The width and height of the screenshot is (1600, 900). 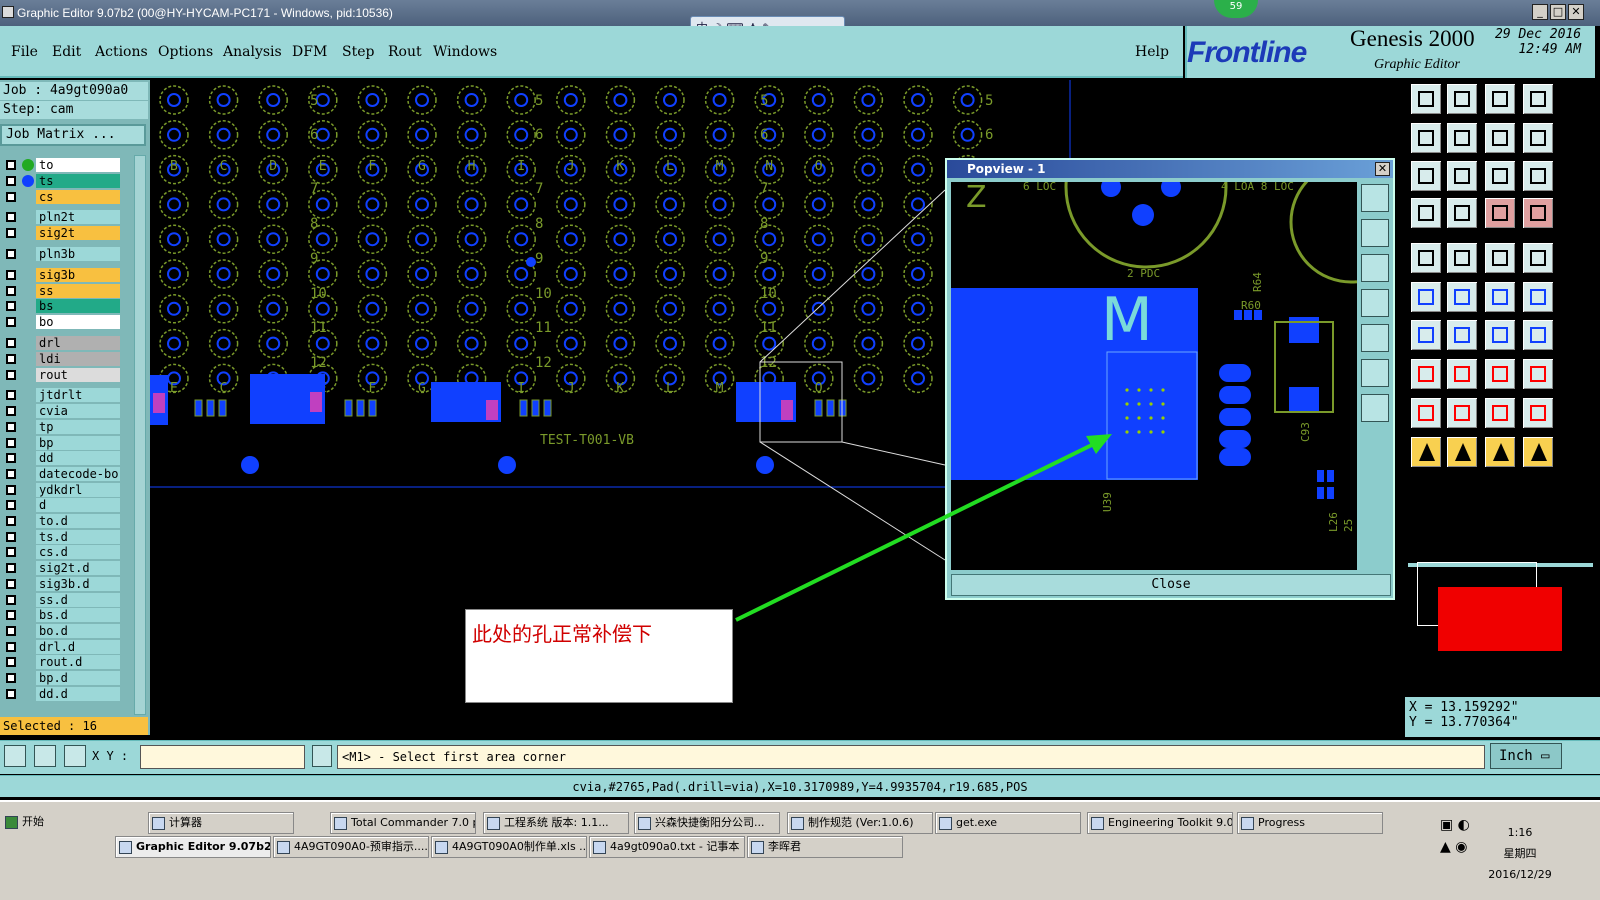 I want to click on taskbar-button: 制作规范 (Ver:1.0.6), so click(x=860, y=823).